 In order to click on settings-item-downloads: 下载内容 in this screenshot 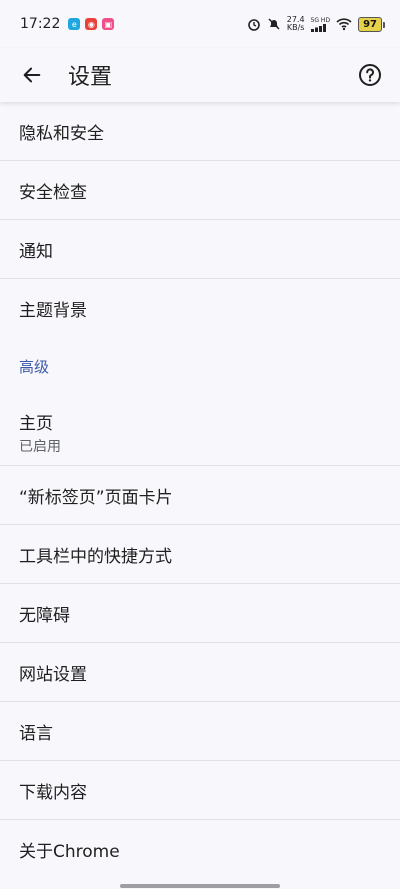, I will do `click(200, 790)`.